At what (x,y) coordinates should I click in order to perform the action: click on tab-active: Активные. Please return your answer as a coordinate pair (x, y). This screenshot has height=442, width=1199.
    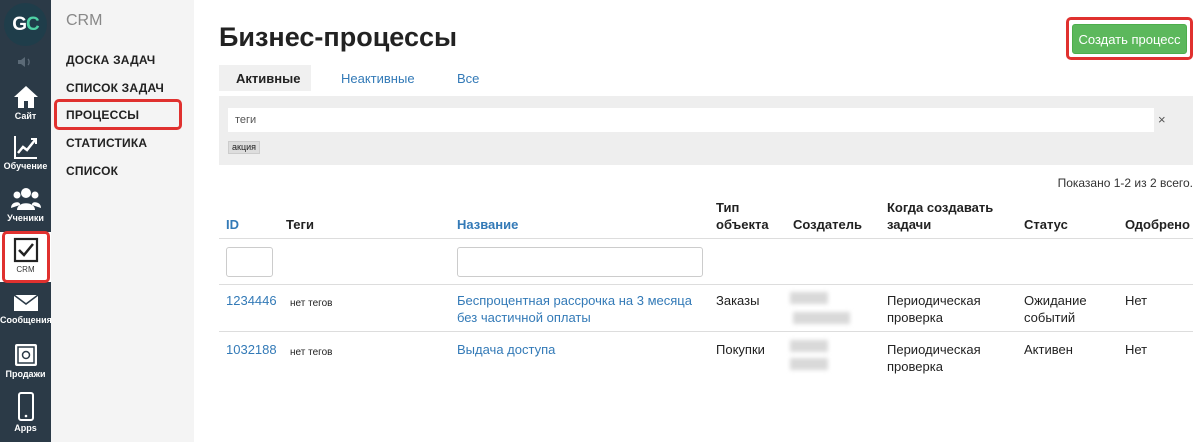
    Looking at the image, I should click on (265, 78).